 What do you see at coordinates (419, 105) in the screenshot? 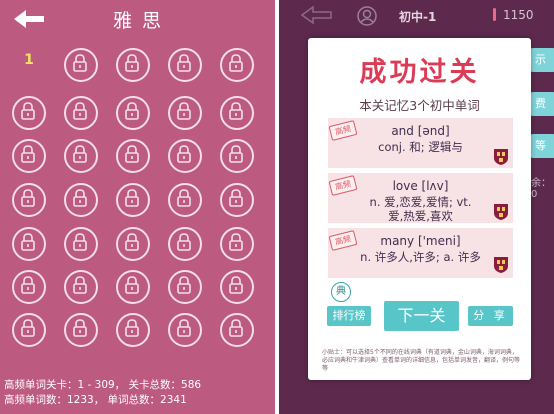
I see `dialog-subtitle: 本关记忆3个初中单词` at bounding box center [419, 105].